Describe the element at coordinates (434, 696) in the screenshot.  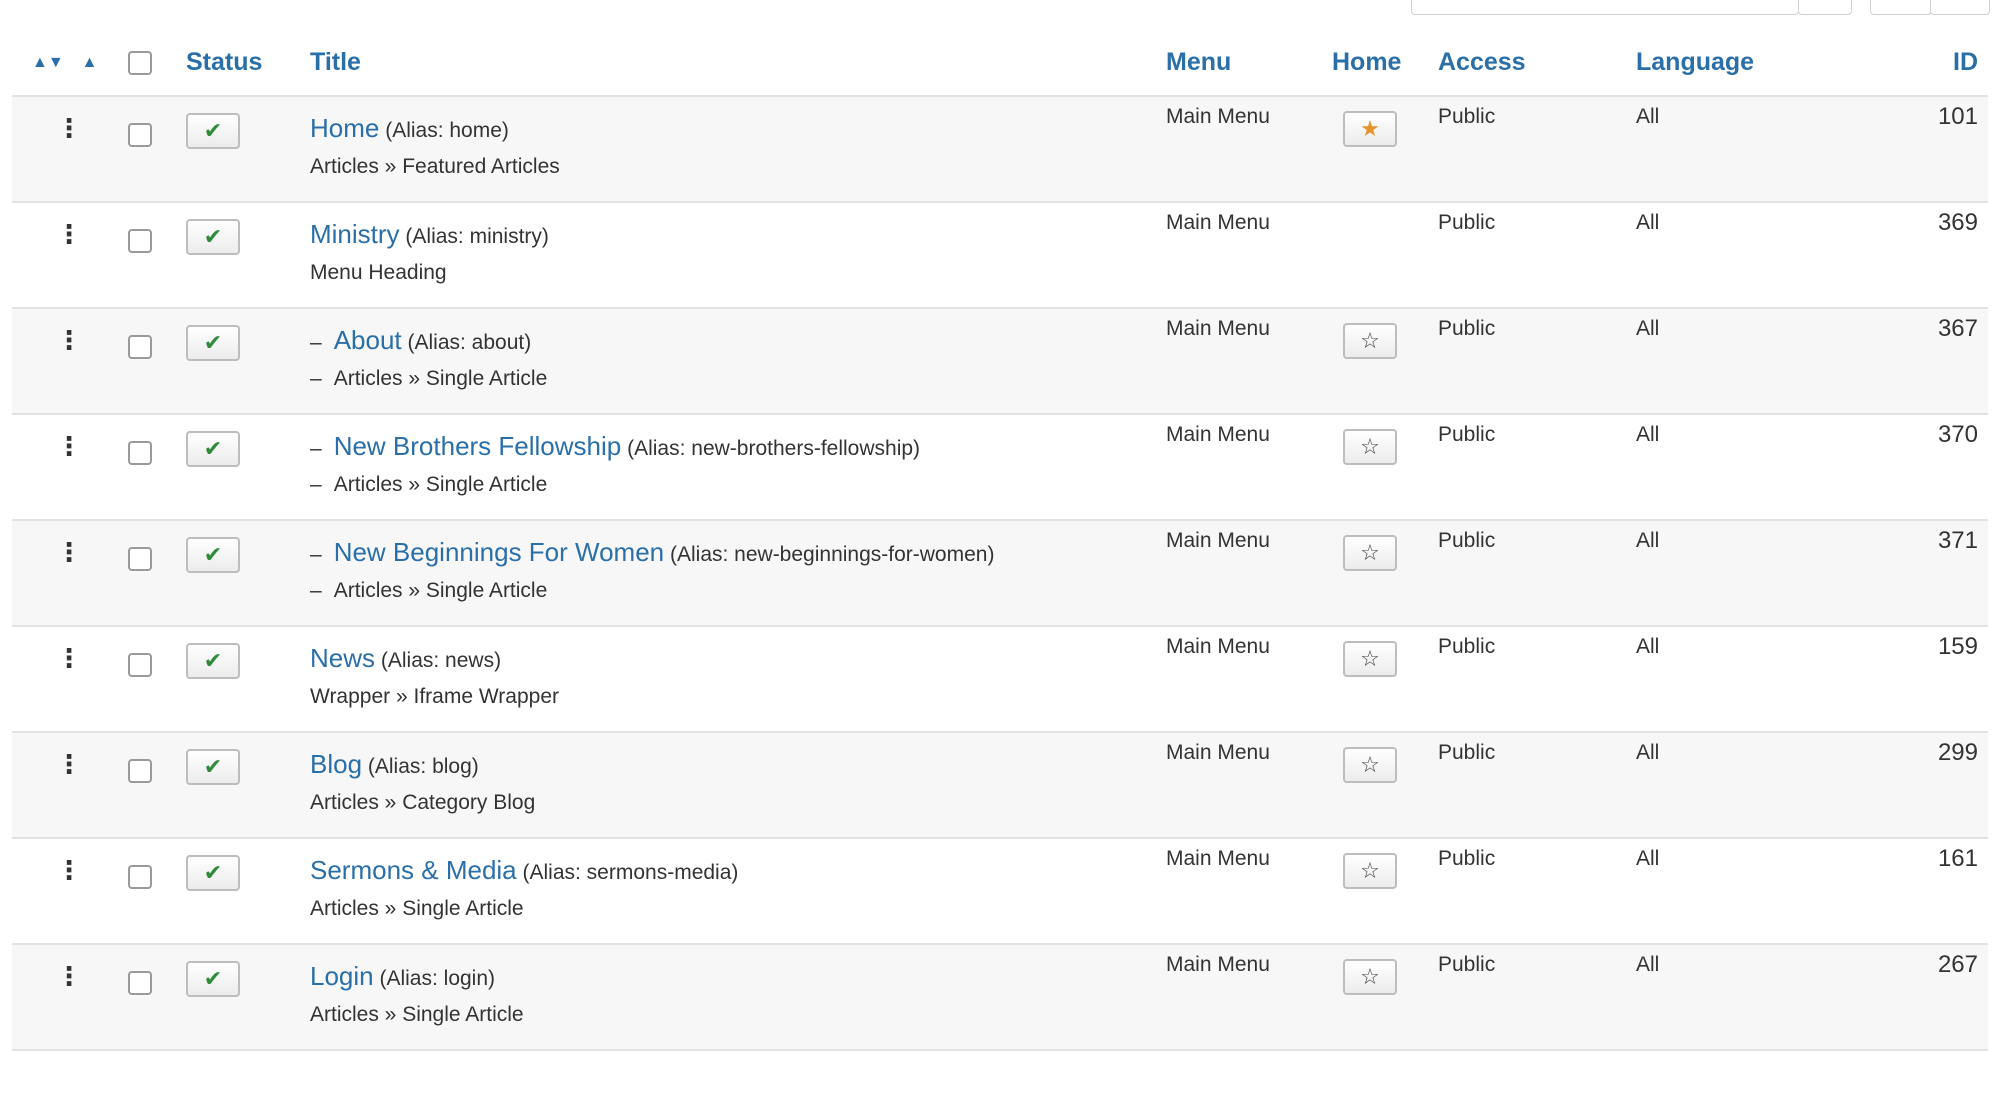
I see `item-type: Wrapper » Iframe Wrapper` at that location.